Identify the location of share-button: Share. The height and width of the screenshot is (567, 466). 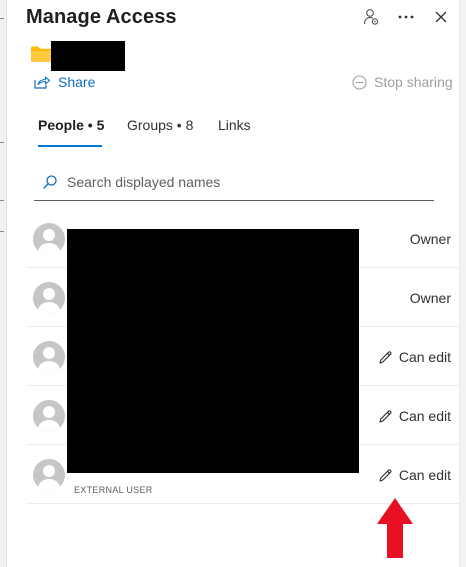
(64, 82).